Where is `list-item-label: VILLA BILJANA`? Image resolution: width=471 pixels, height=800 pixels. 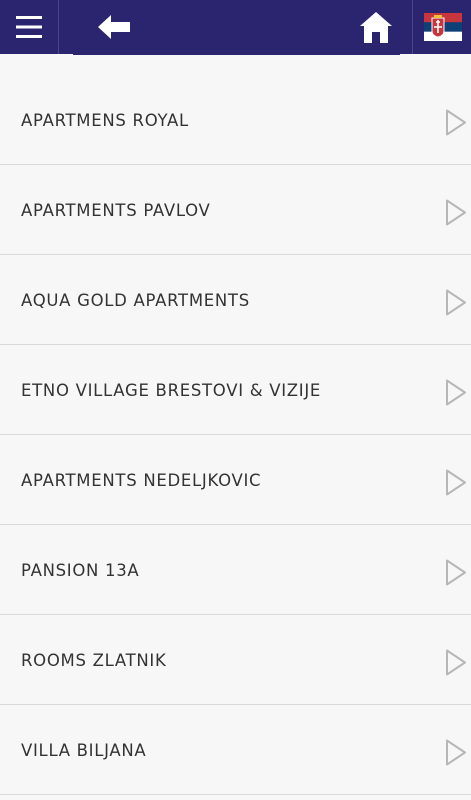 list-item-label: VILLA BILJANA is located at coordinates (84, 750).